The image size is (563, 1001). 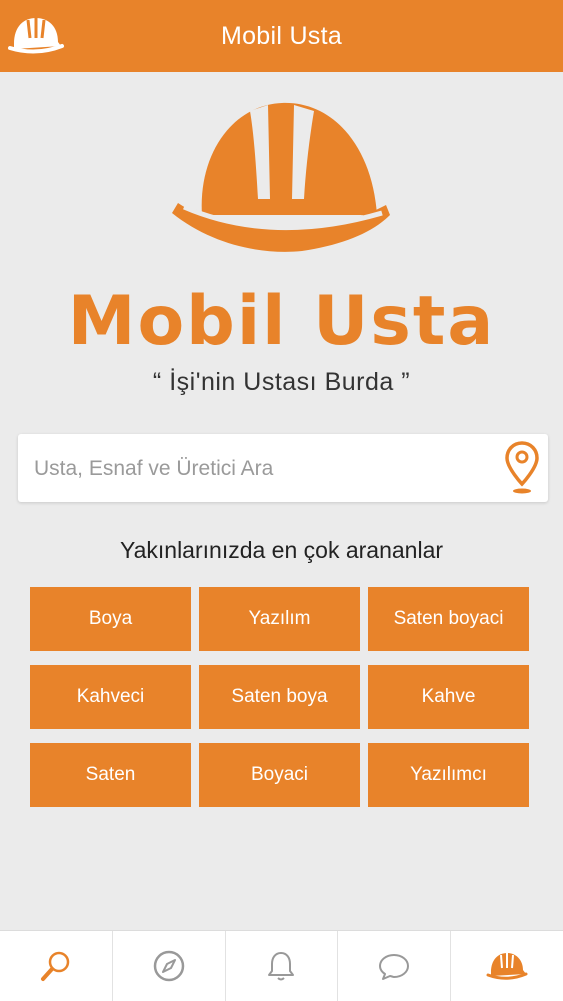 I want to click on popular-item: Saten boyaci, so click(x=448, y=619).